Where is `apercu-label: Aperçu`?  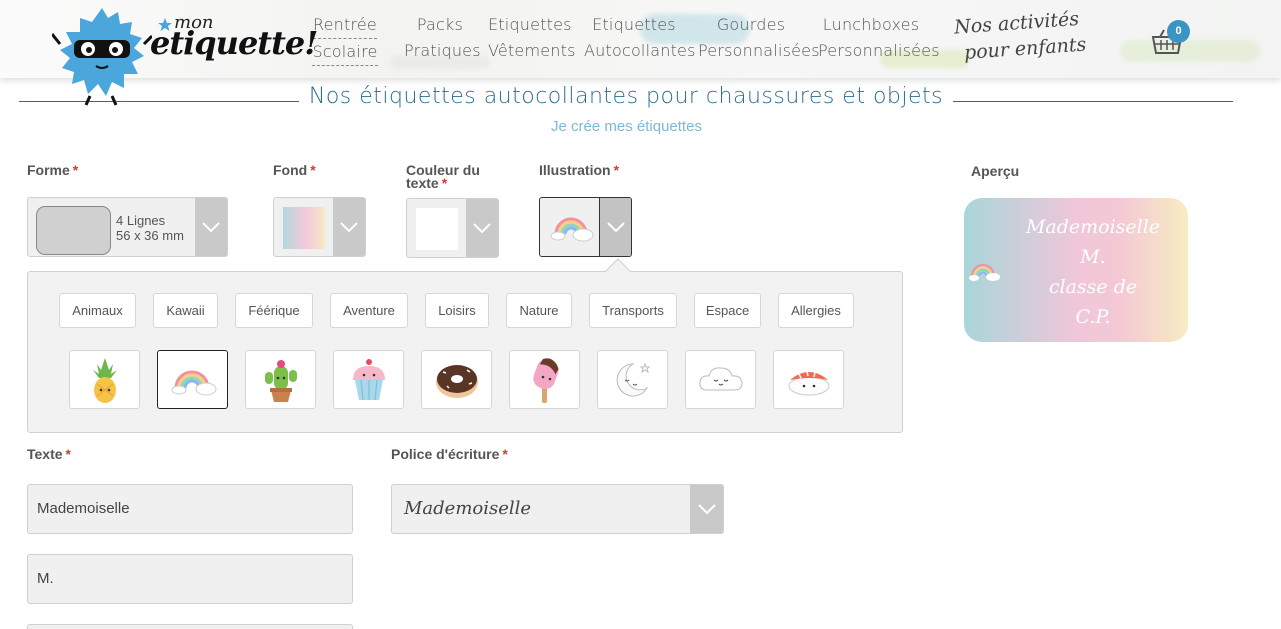 apercu-label: Aperçu is located at coordinates (995, 171).